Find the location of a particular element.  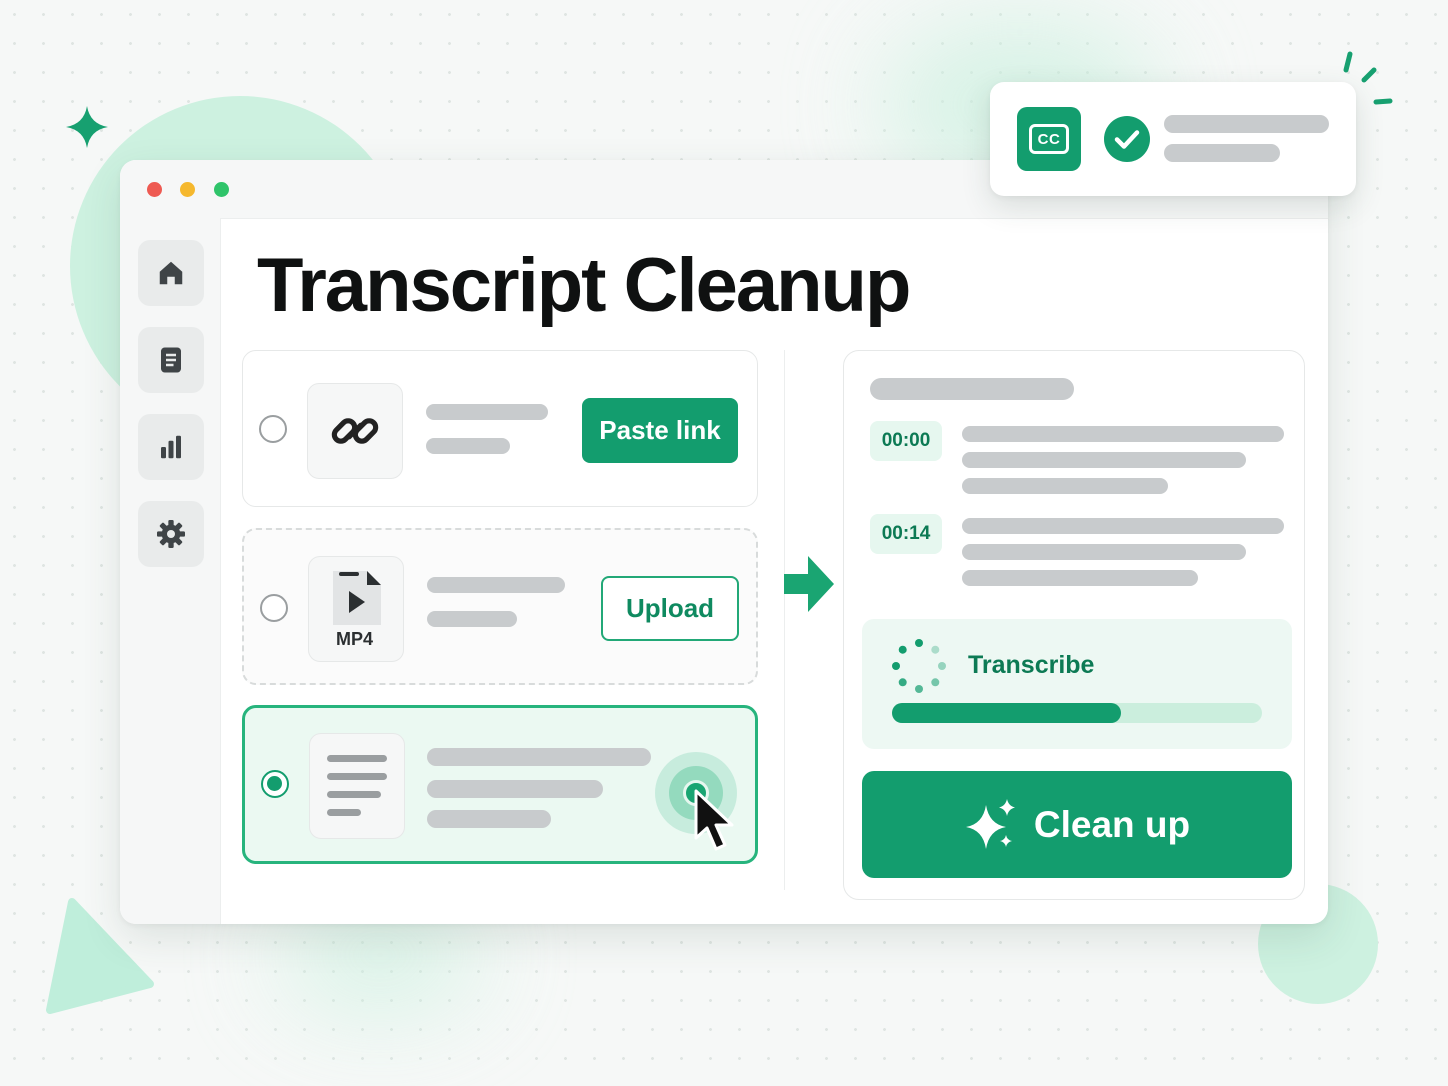

sidebar-item-documents is located at coordinates (171, 360).